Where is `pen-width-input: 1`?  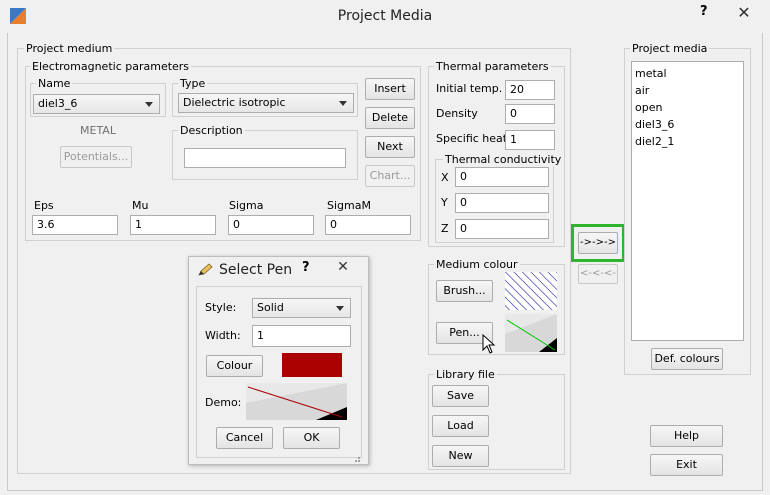
pen-width-input: 1 is located at coordinates (301, 336).